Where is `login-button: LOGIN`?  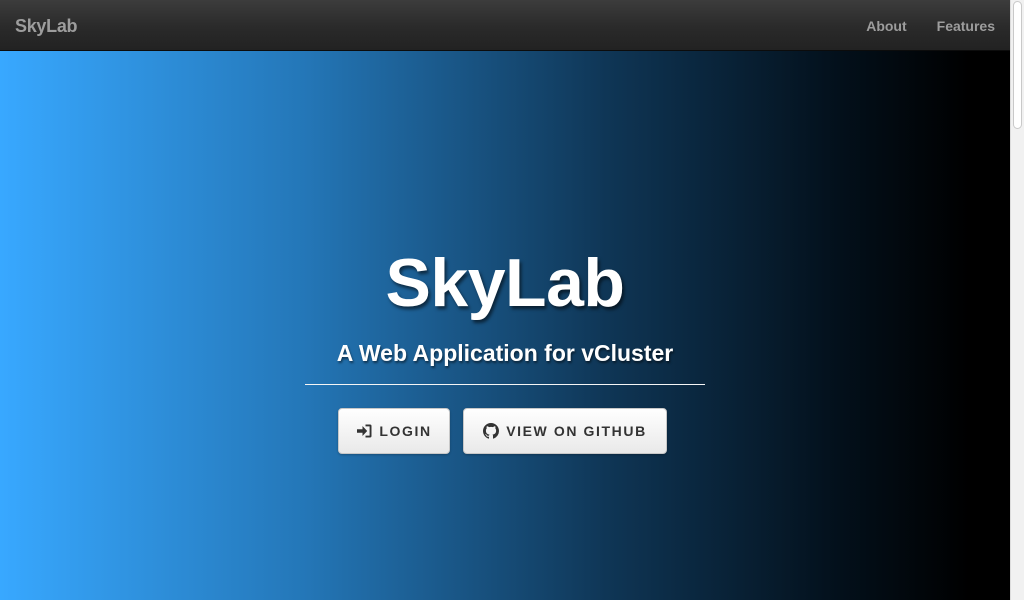
login-button: LOGIN is located at coordinates (394, 431).